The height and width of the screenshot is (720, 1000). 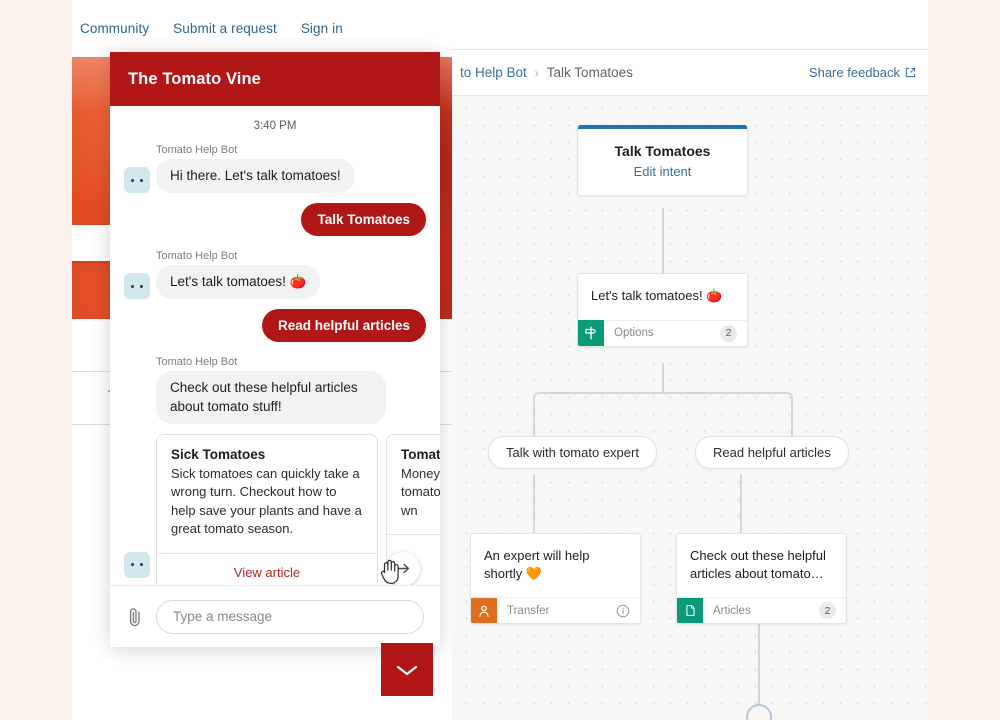 I want to click on share-feedback-button: Share feedback, so click(x=862, y=72).